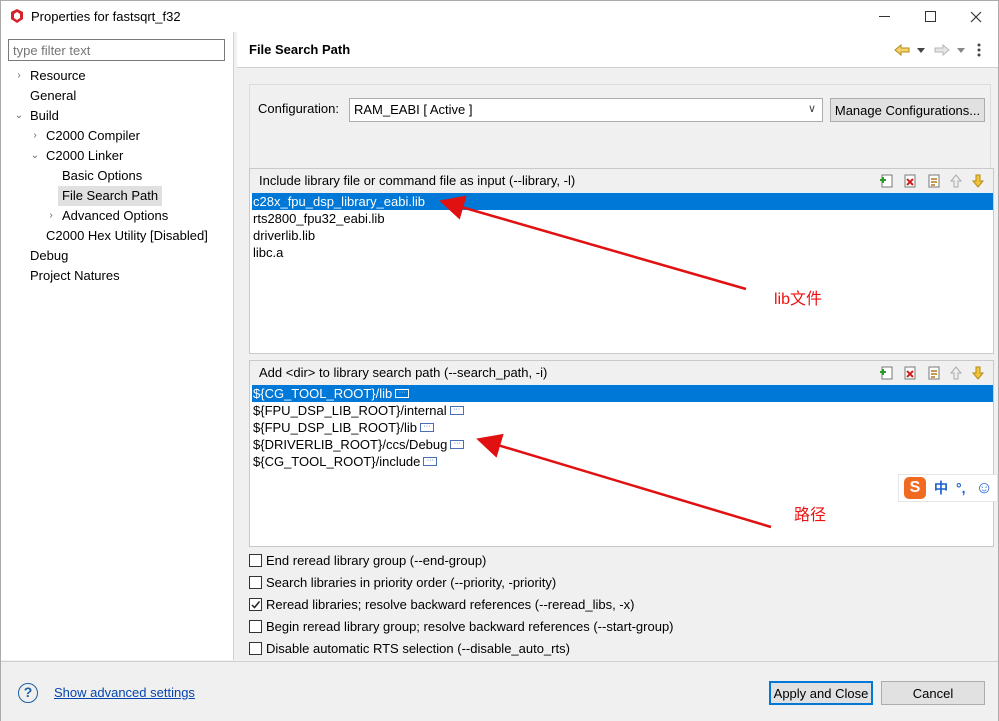 This screenshot has height=721, width=999. I want to click on ime-mode-toggle: 中, so click(941, 488).